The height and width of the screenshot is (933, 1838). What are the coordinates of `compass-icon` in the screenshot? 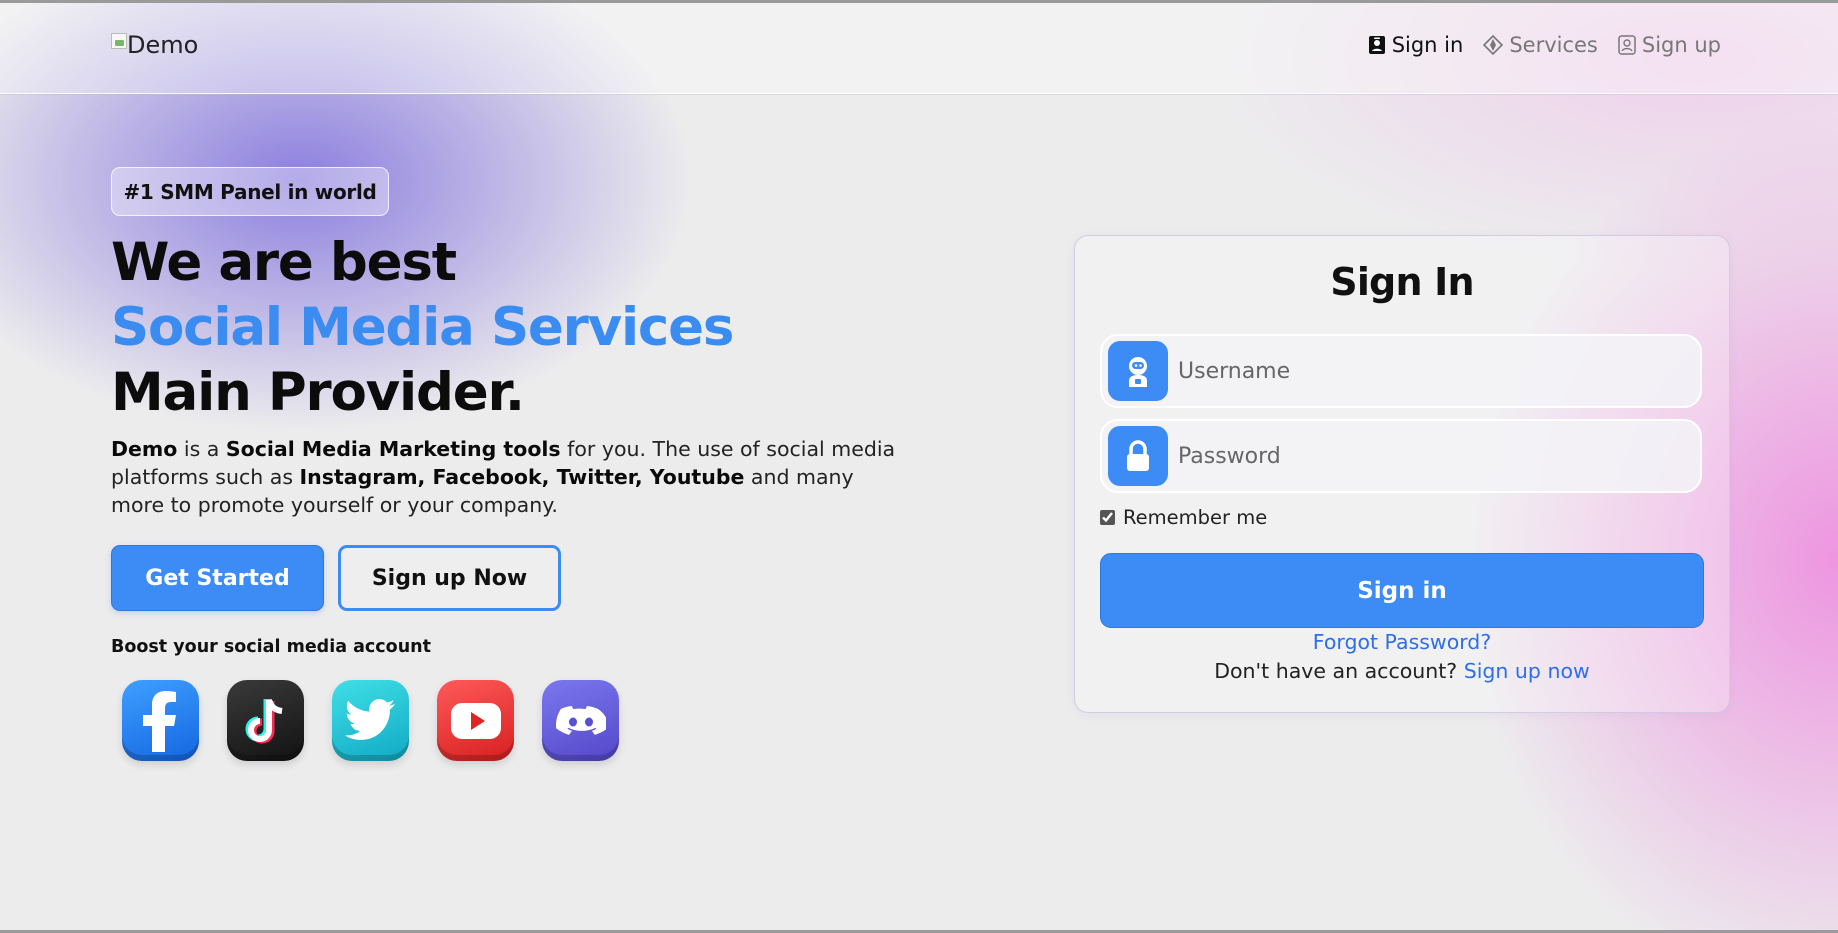 It's located at (1493, 45).